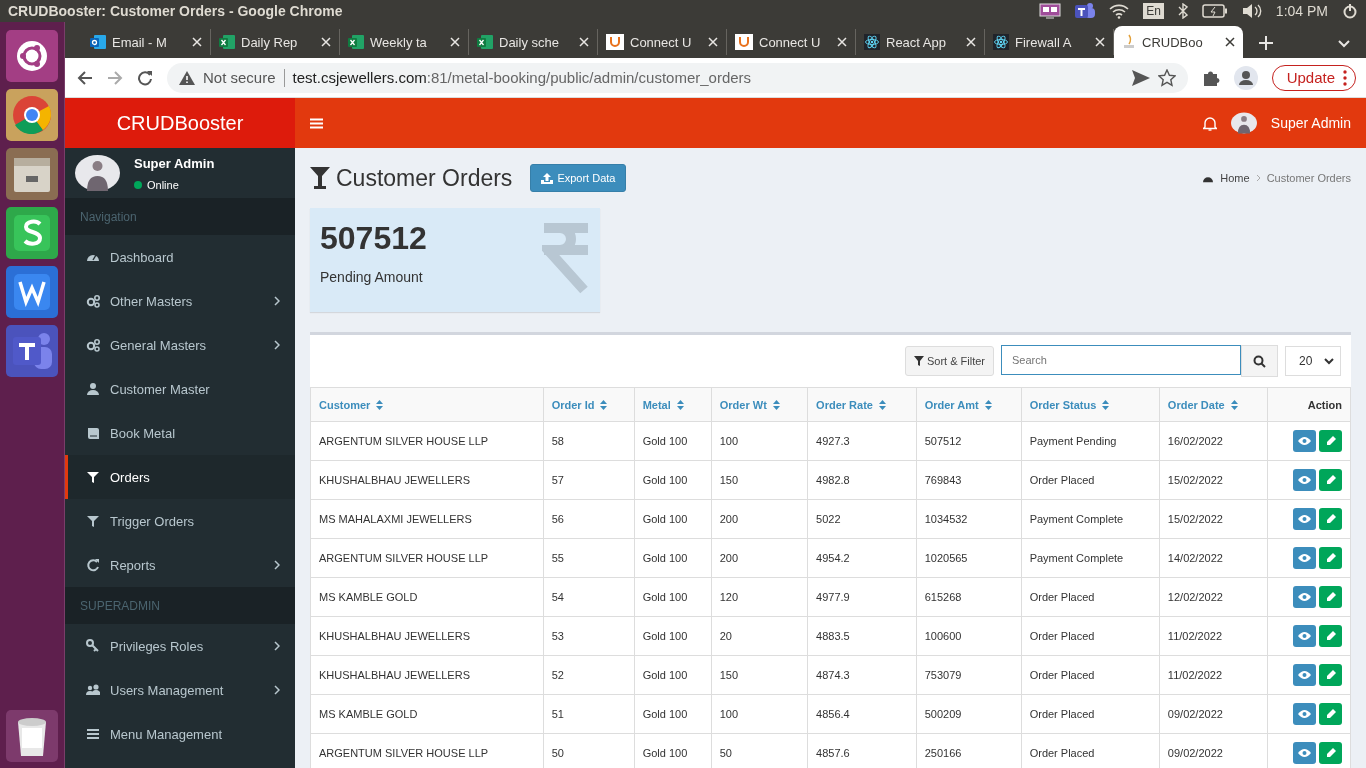 Image resolution: width=1366 pixels, height=768 pixels. Describe the element at coordinates (180, 257) in the screenshot. I see `sidebar-item: Dashboard` at that location.